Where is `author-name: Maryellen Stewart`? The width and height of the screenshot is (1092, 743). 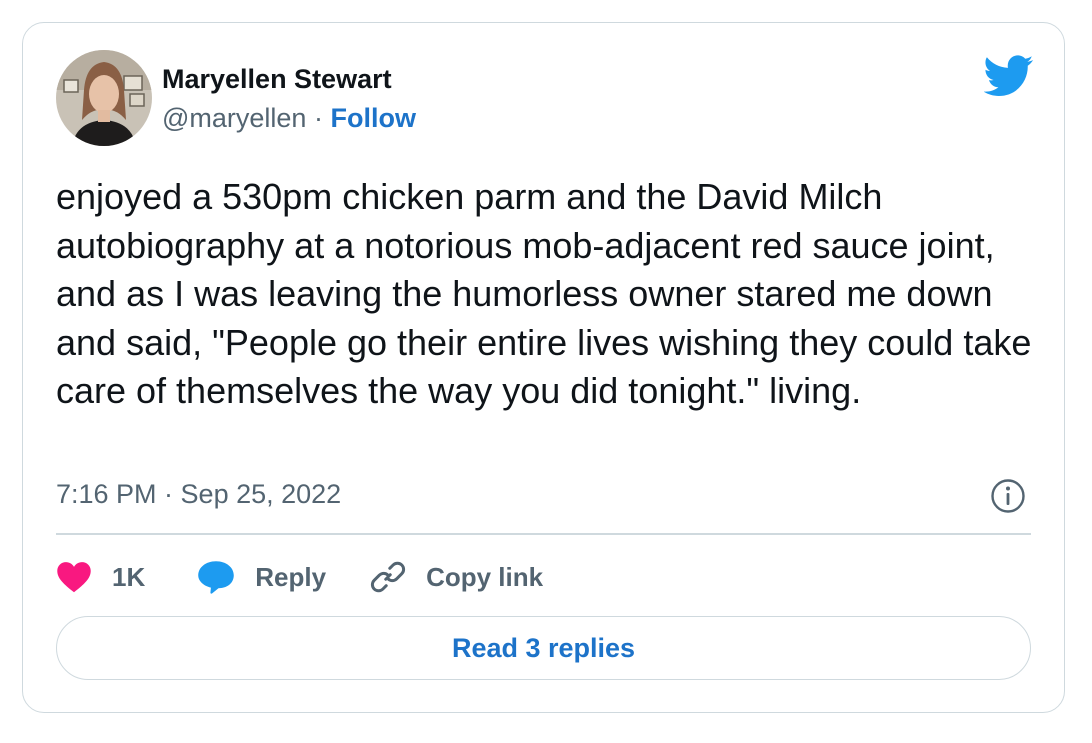 author-name: Maryellen Stewart is located at coordinates (277, 79).